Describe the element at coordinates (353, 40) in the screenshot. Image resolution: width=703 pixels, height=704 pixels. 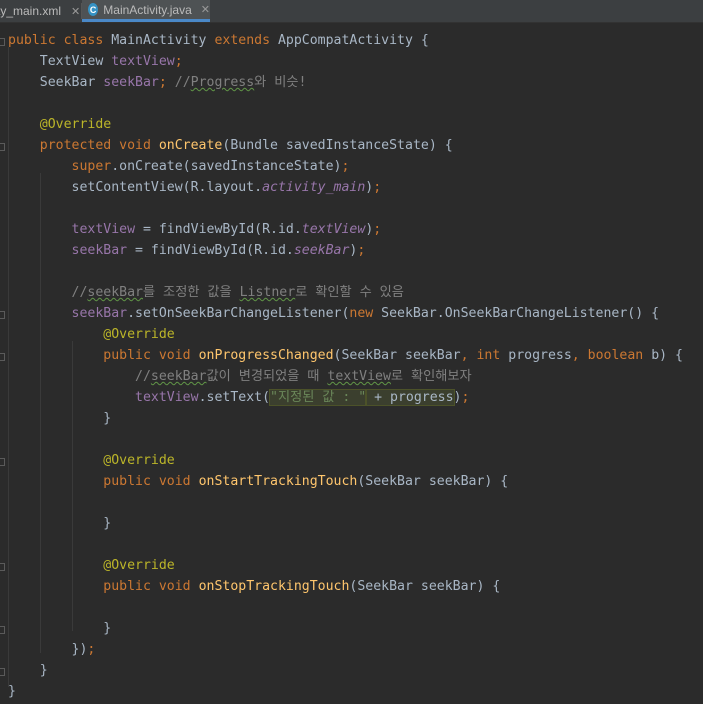
I see `code-token: AppCompatActivity {` at that location.